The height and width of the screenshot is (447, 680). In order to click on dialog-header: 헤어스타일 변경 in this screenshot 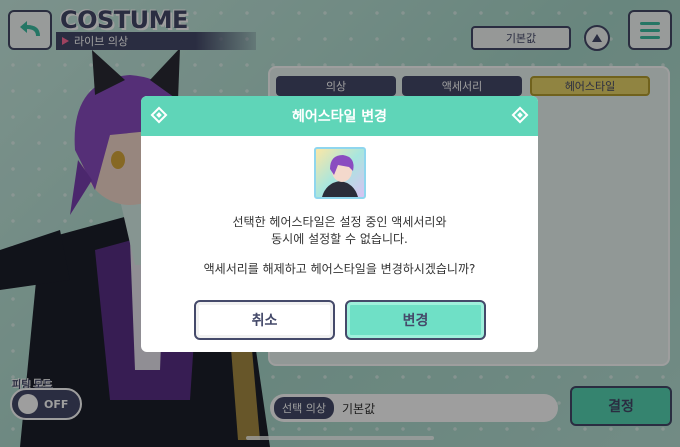, I will do `click(339, 116)`.